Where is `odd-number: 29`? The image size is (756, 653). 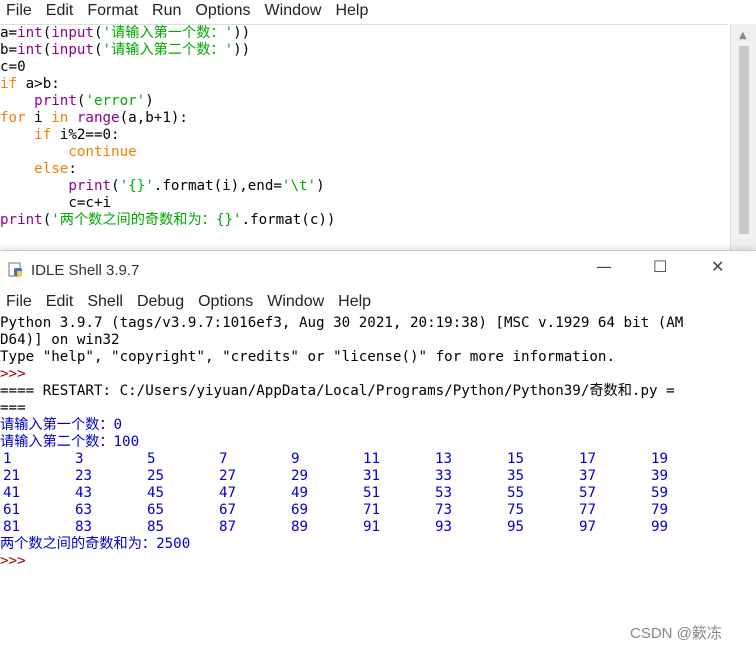
odd-number: 29 is located at coordinates (300, 476).